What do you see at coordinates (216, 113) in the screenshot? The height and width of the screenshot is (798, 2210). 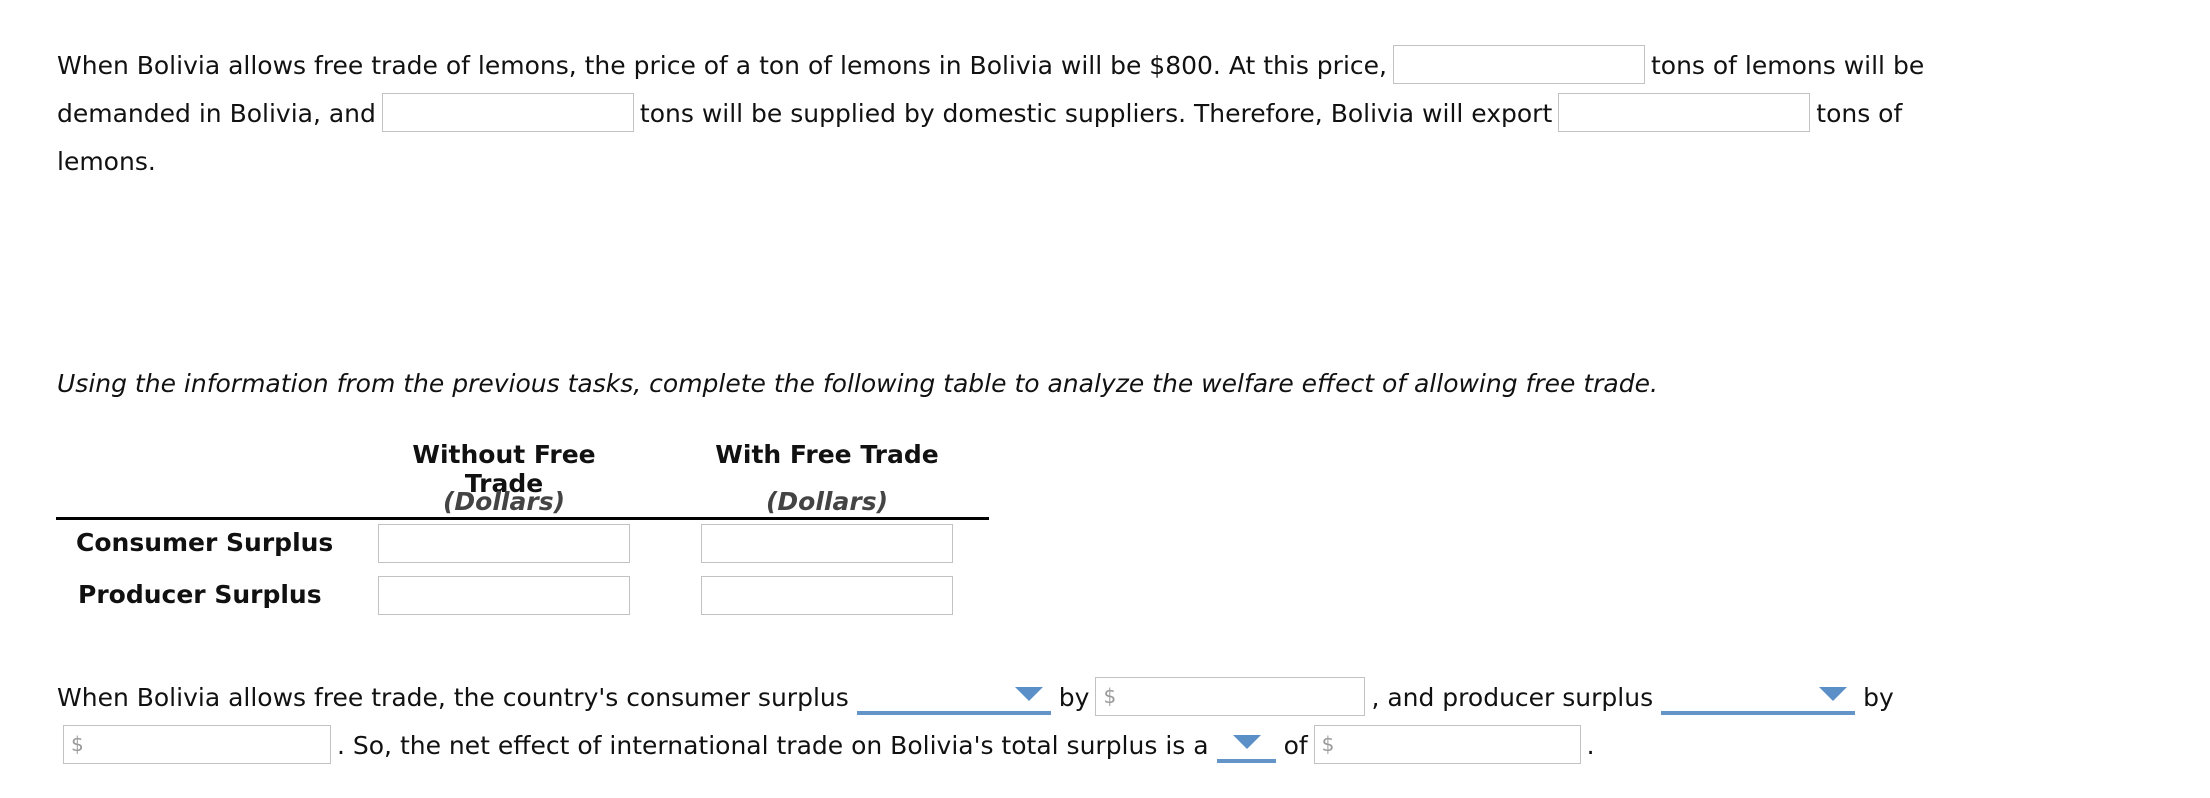 I see `question-text-3: demanded in Bolivia, and` at bounding box center [216, 113].